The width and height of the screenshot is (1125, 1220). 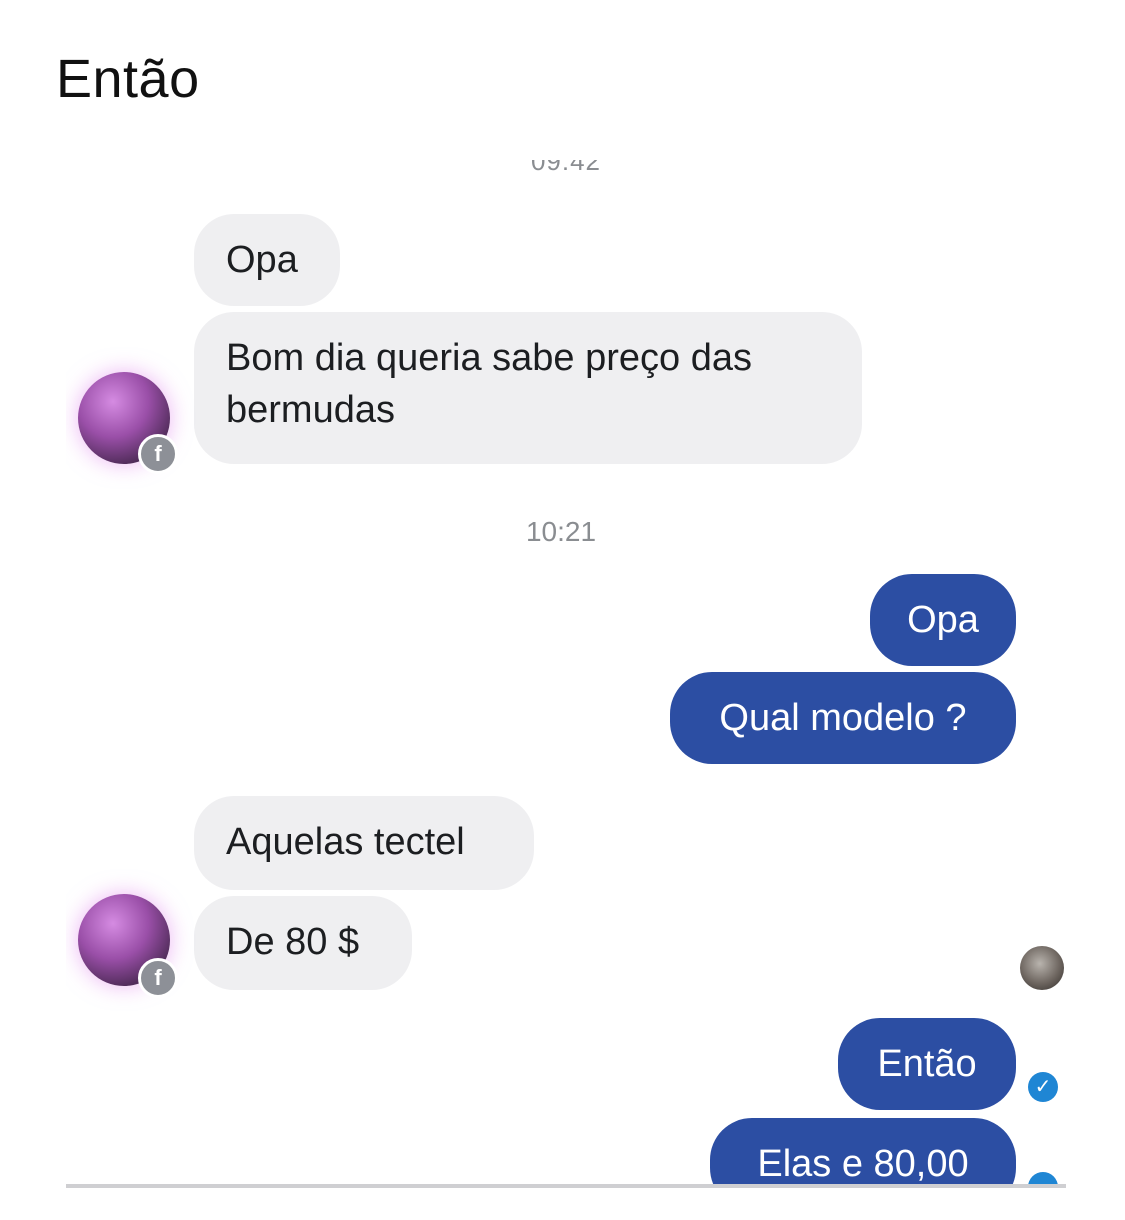 I want to click on message-text: Qual modelo ?, so click(x=843, y=718).